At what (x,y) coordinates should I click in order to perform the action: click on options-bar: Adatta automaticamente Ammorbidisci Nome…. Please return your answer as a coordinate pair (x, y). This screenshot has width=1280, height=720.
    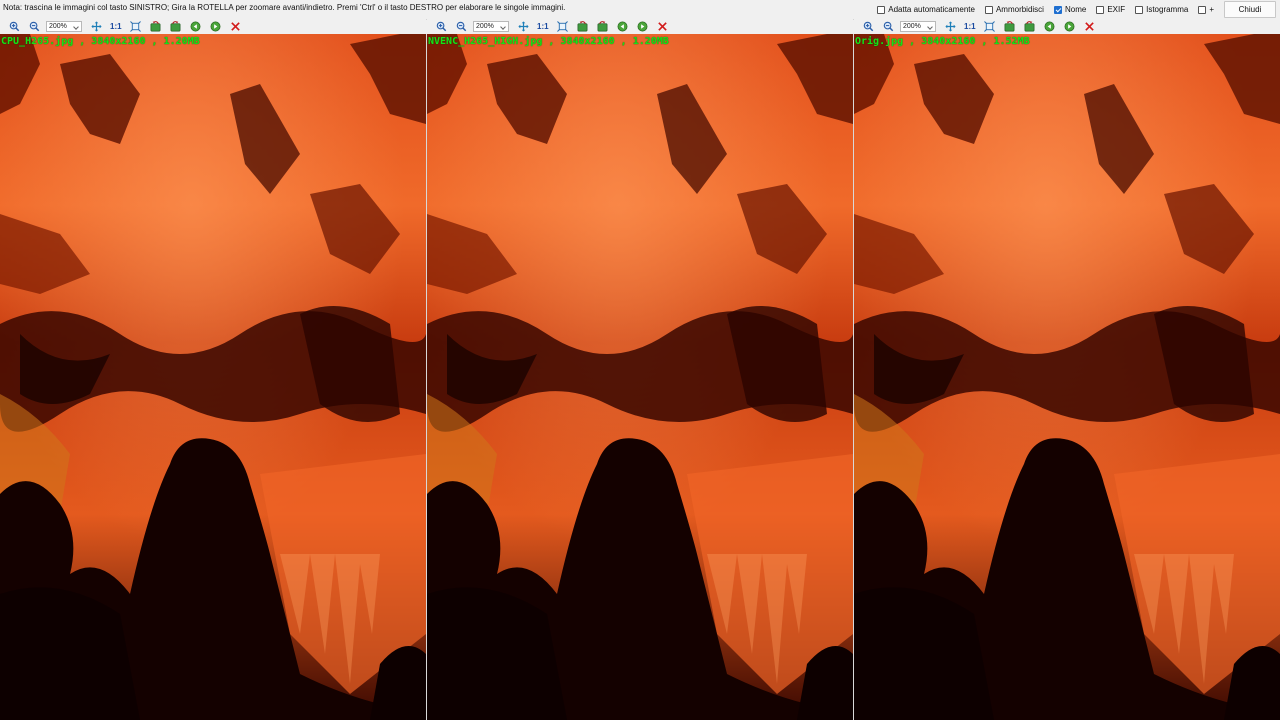
    Looking at the image, I should click on (1078, 9).